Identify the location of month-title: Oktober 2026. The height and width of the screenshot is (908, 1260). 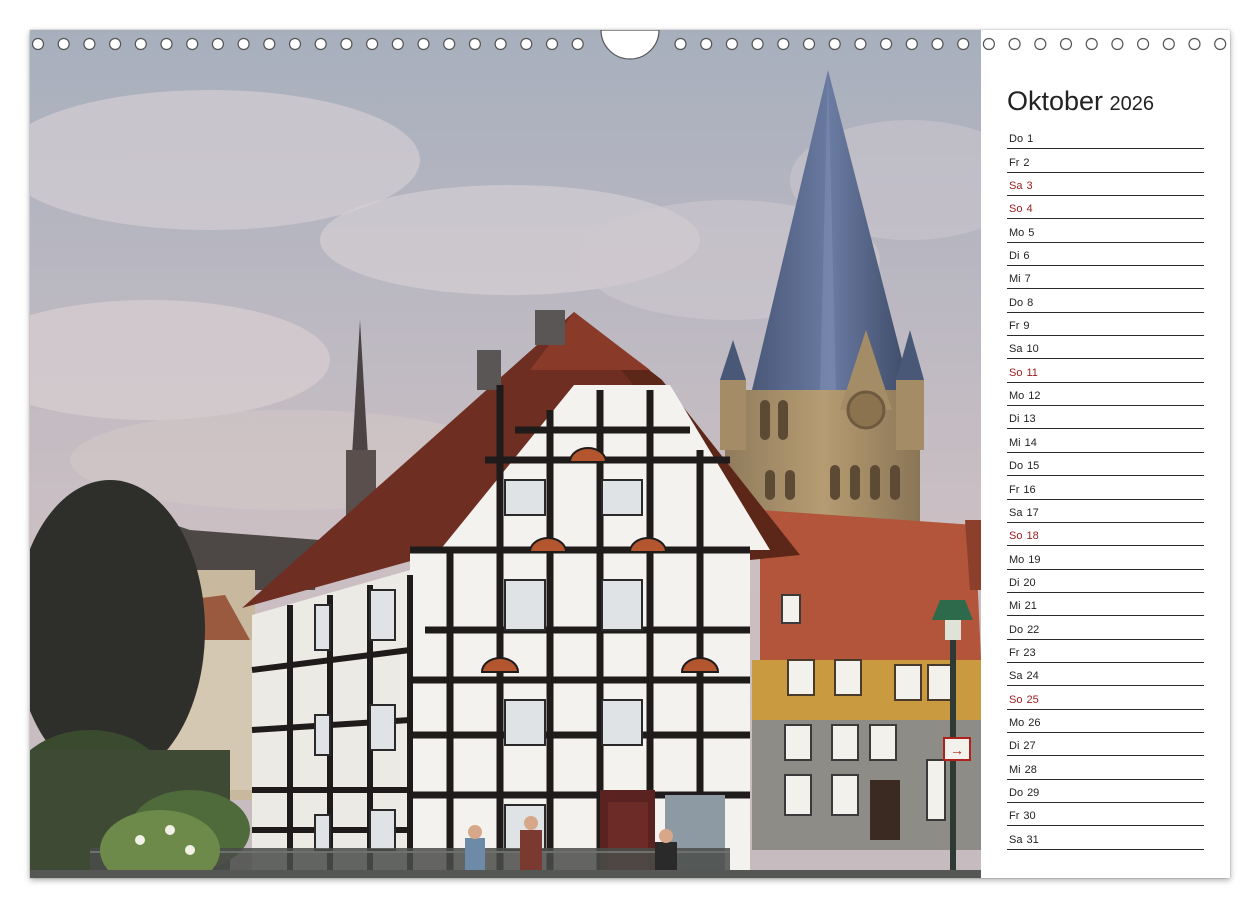
(1080, 101).